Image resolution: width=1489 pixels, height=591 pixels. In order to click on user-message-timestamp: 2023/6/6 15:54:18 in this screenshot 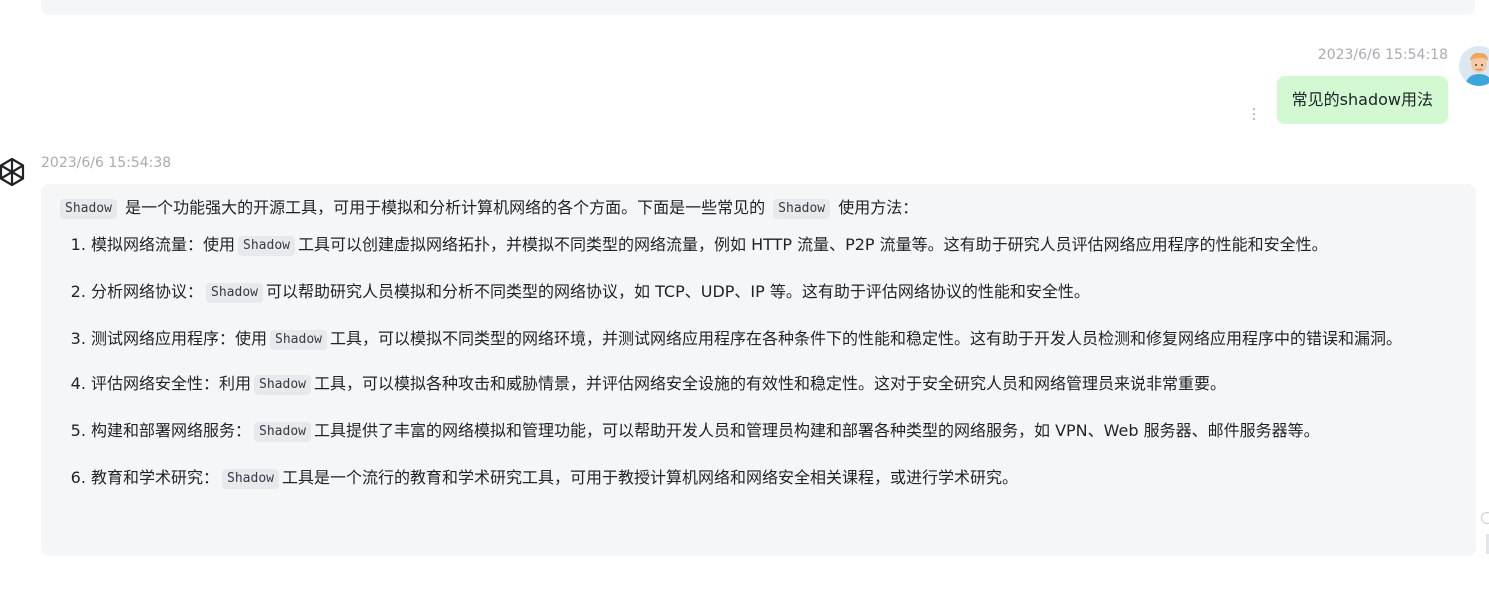, I will do `click(1382, 55)`.